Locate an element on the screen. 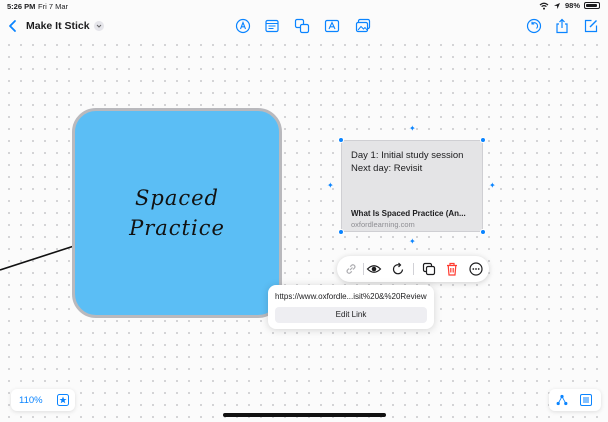  context-menu is located at coordinates (413, 269).